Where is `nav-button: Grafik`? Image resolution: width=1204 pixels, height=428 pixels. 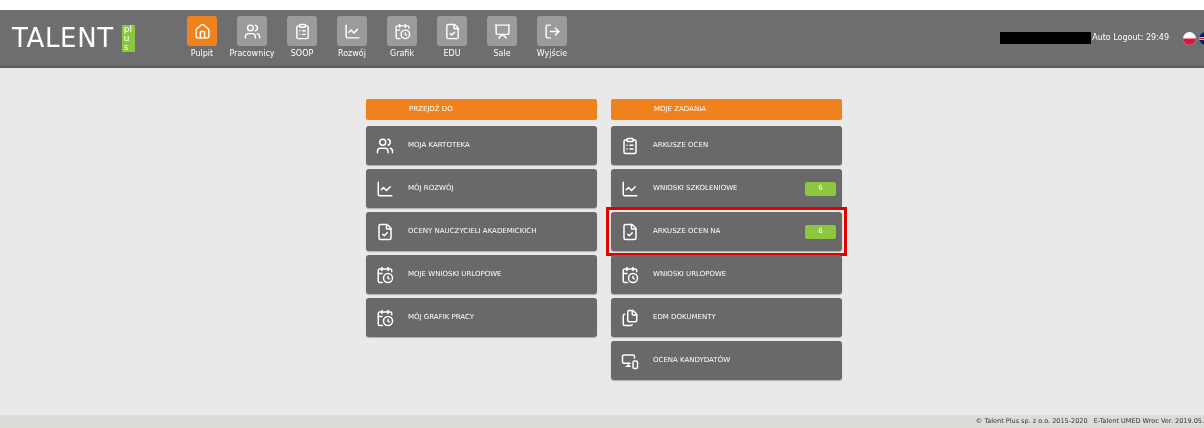 nav-button: Grafik is located at coordinates (402, 38).